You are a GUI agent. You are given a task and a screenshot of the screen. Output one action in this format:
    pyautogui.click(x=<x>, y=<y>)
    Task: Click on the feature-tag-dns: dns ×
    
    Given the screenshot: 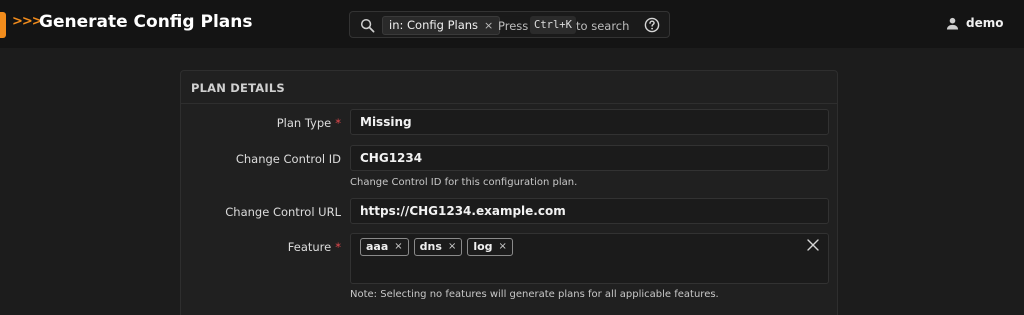 What is the action you would take?
    pyautogui.click(x=438, y=247)
    